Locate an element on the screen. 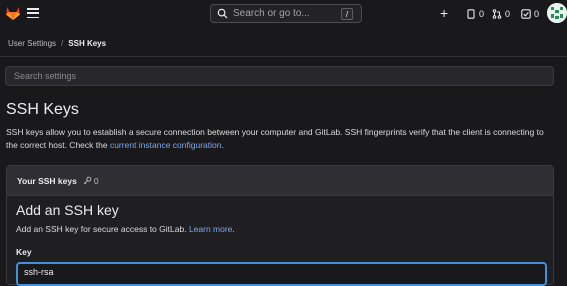 This screenshot has height=286, width=567. settings-search-input: Search settings is located at coordinates (279, 76).